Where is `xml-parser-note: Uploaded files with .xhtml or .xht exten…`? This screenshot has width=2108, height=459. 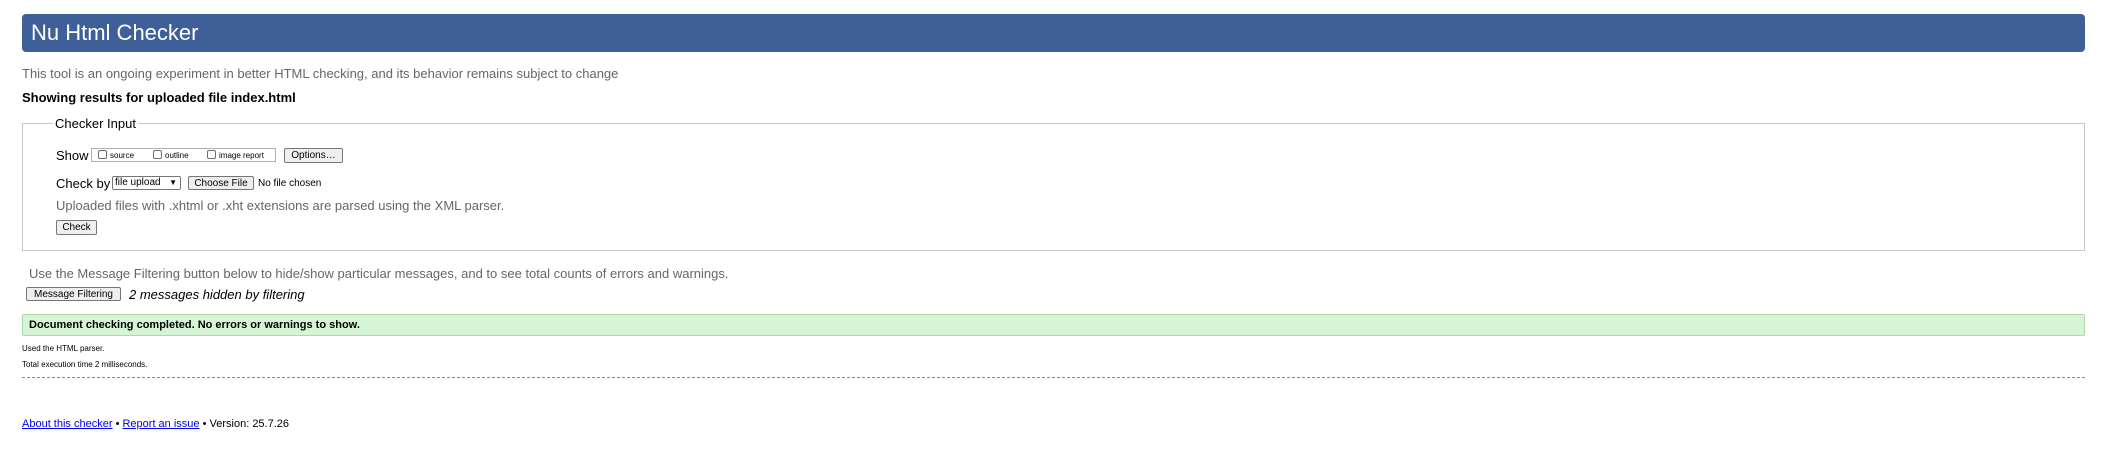 xml-parser-note: Uploaded files with .xhtml or .xht exten… is located at coordinates (280, 205).